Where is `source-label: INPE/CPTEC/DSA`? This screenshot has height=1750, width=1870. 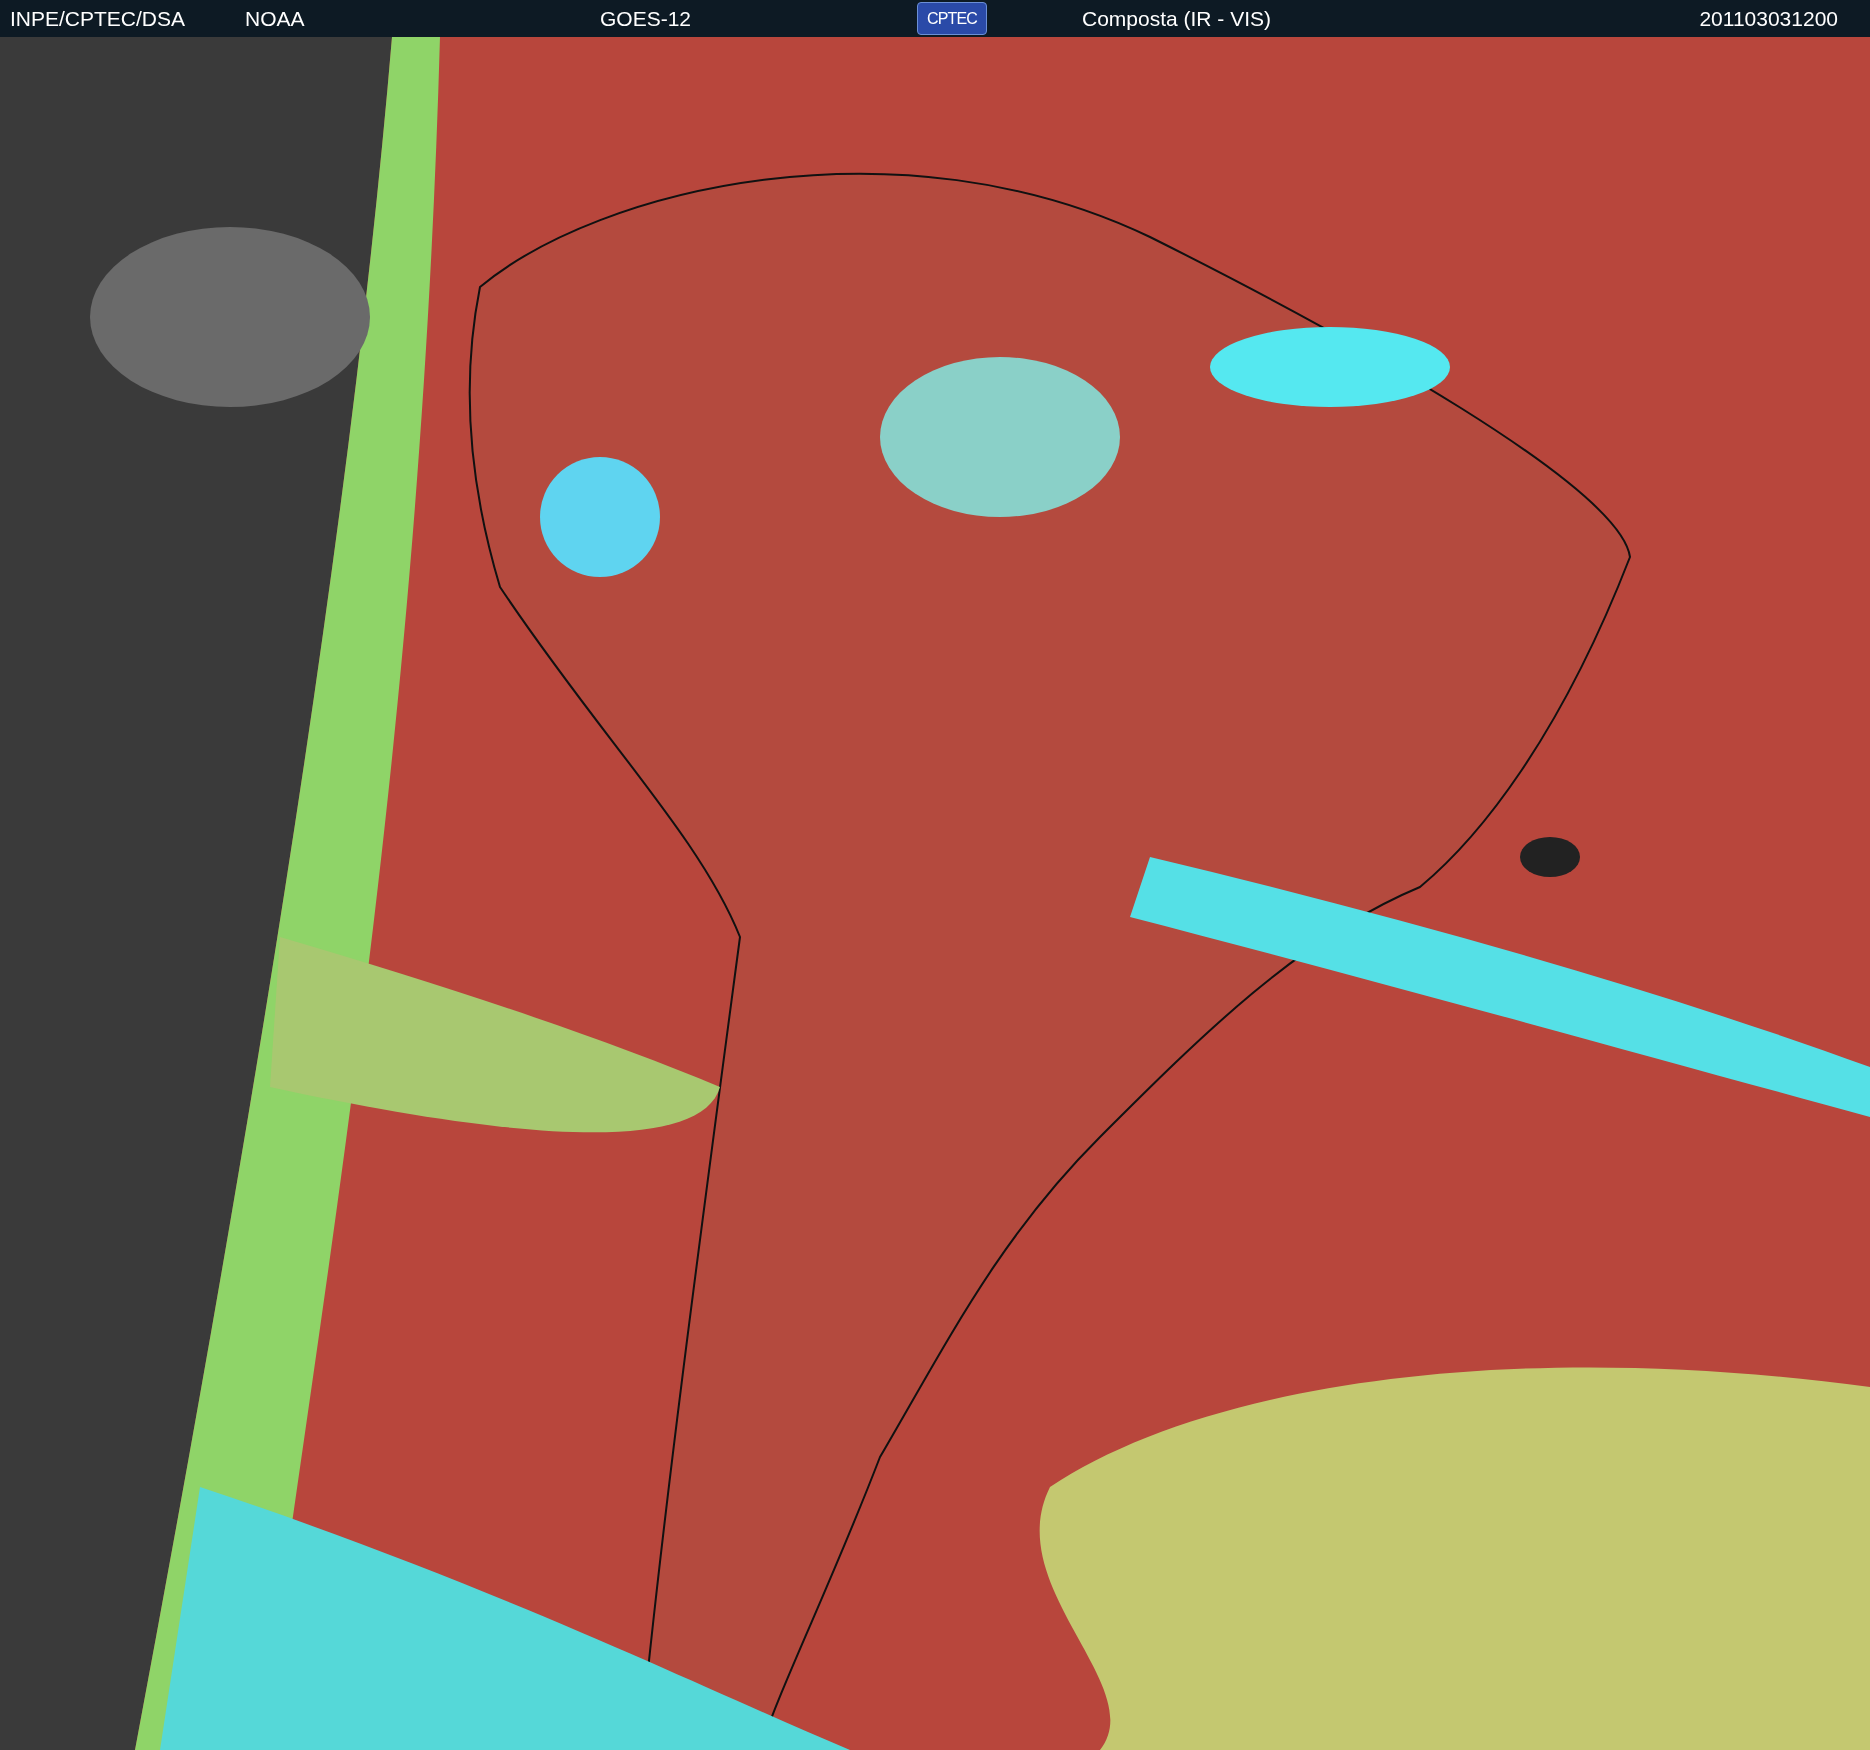
source-label: INPE/CPTEC/DSA is located at coordinates (98, 18).